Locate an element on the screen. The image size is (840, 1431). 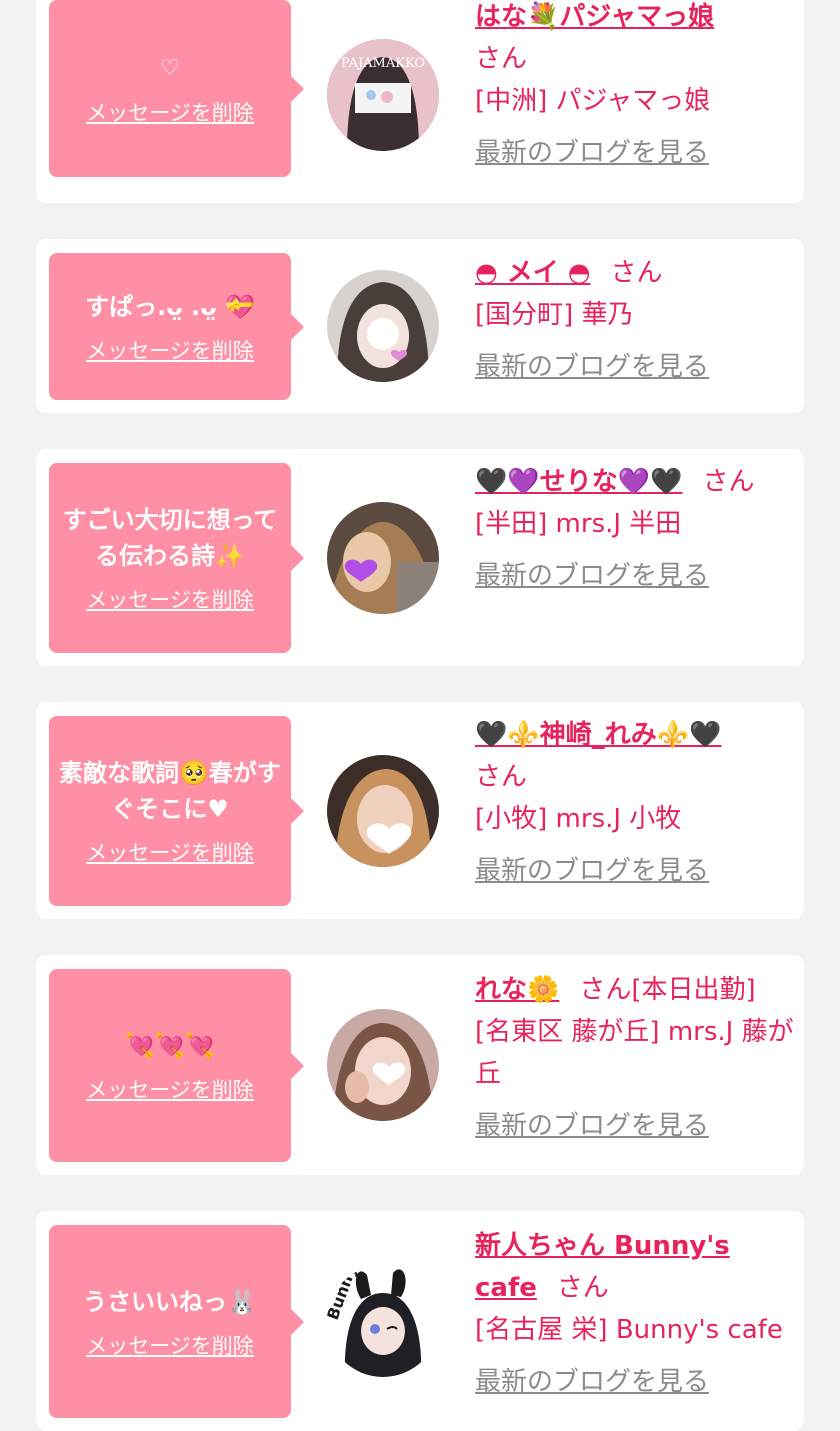
avatar: PAJAMAKKO is located at coordinates (383, 95).